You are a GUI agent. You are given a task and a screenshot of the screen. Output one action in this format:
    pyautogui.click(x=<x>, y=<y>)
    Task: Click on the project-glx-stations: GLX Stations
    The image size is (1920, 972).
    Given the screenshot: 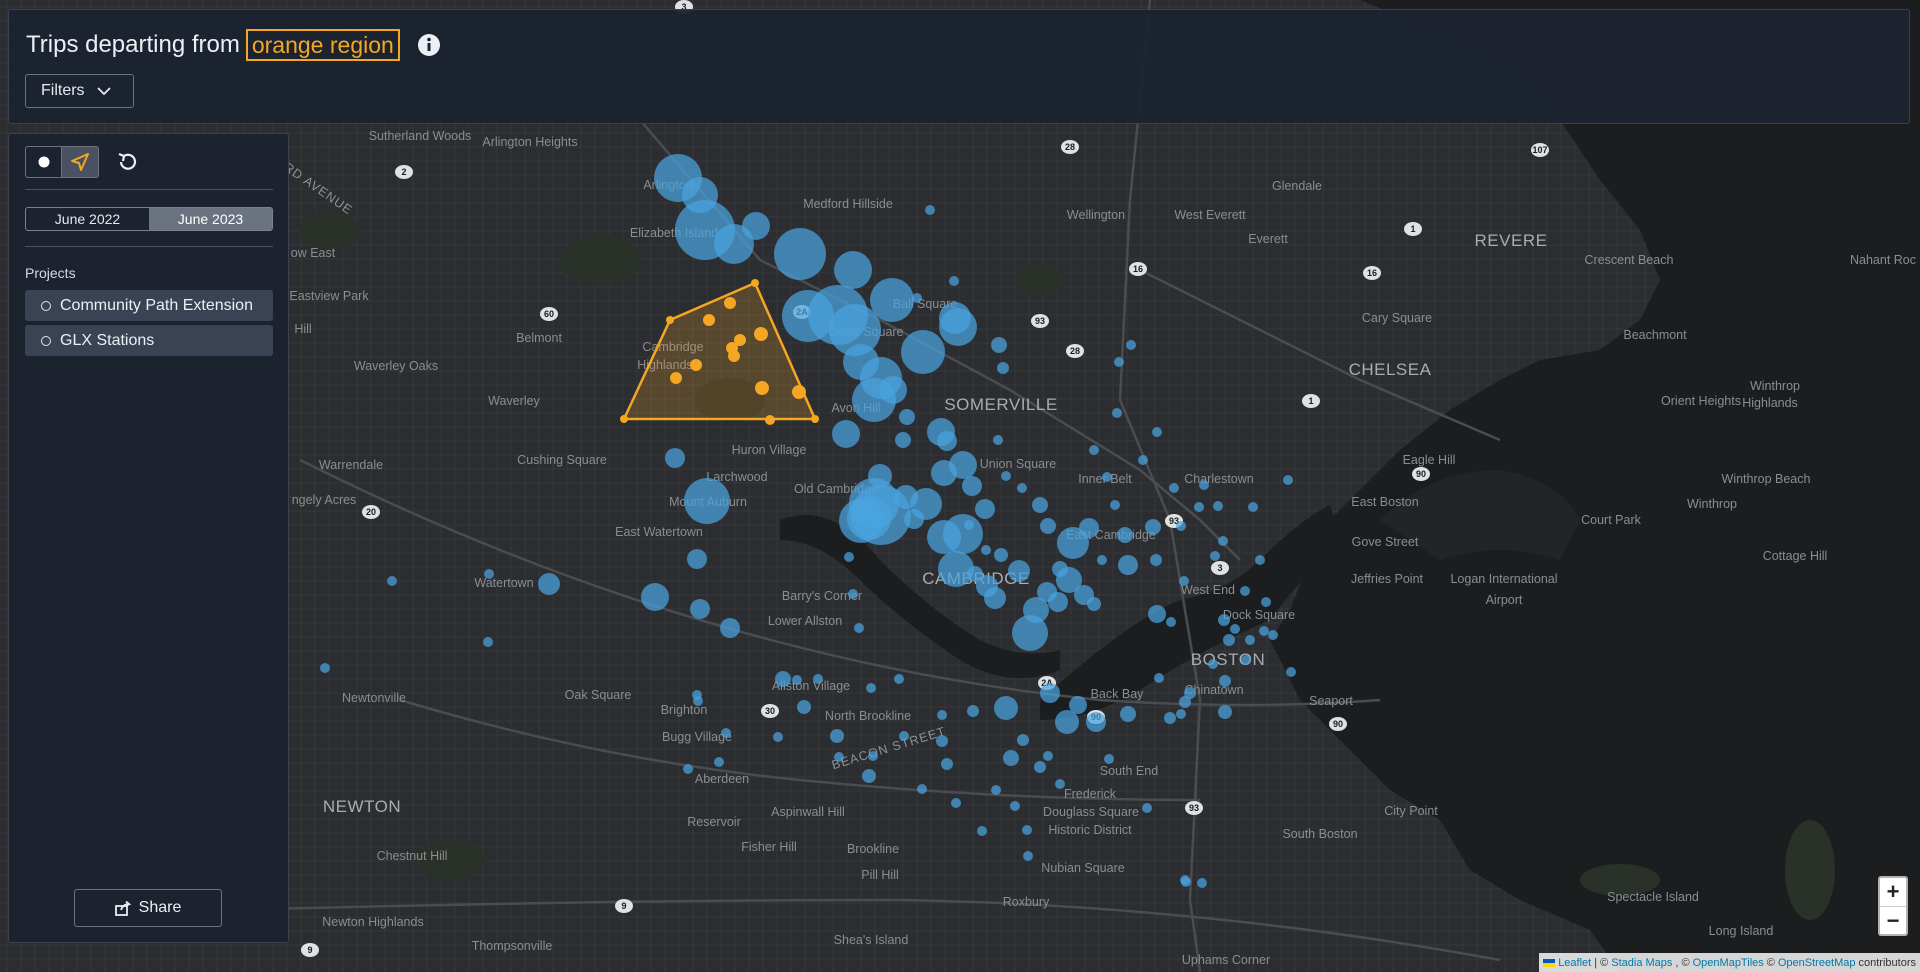 What is the action you would take?
    pyautogui.click(x=149, y=340)
    